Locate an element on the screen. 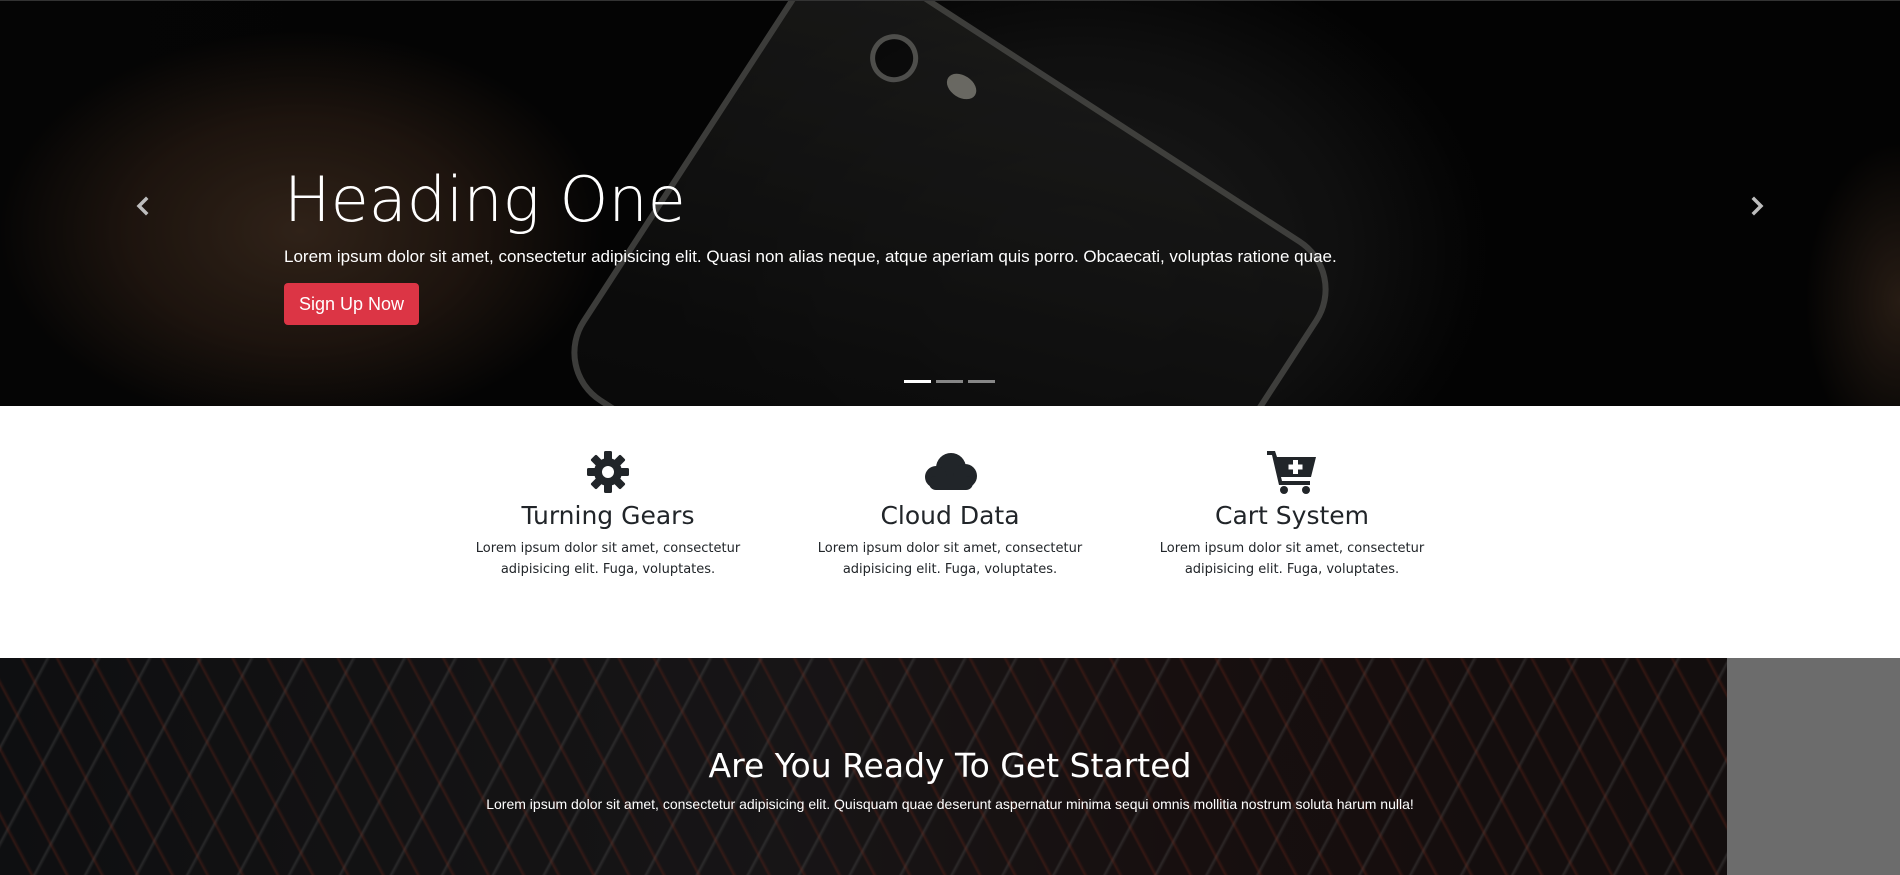  cloud-icon is located at coordinates (950, 472).